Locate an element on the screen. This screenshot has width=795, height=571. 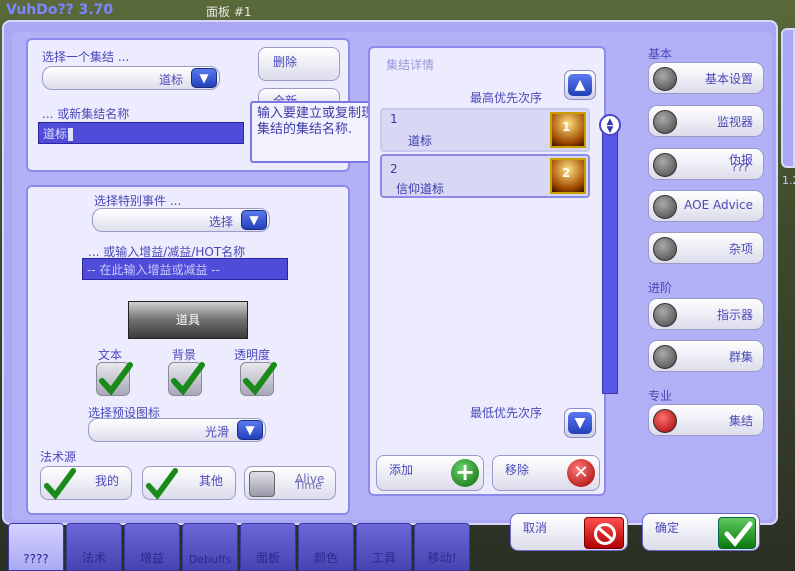
buff-name-field: -- 在此输入增益或减益 -- is located at coordinates (185, 269).